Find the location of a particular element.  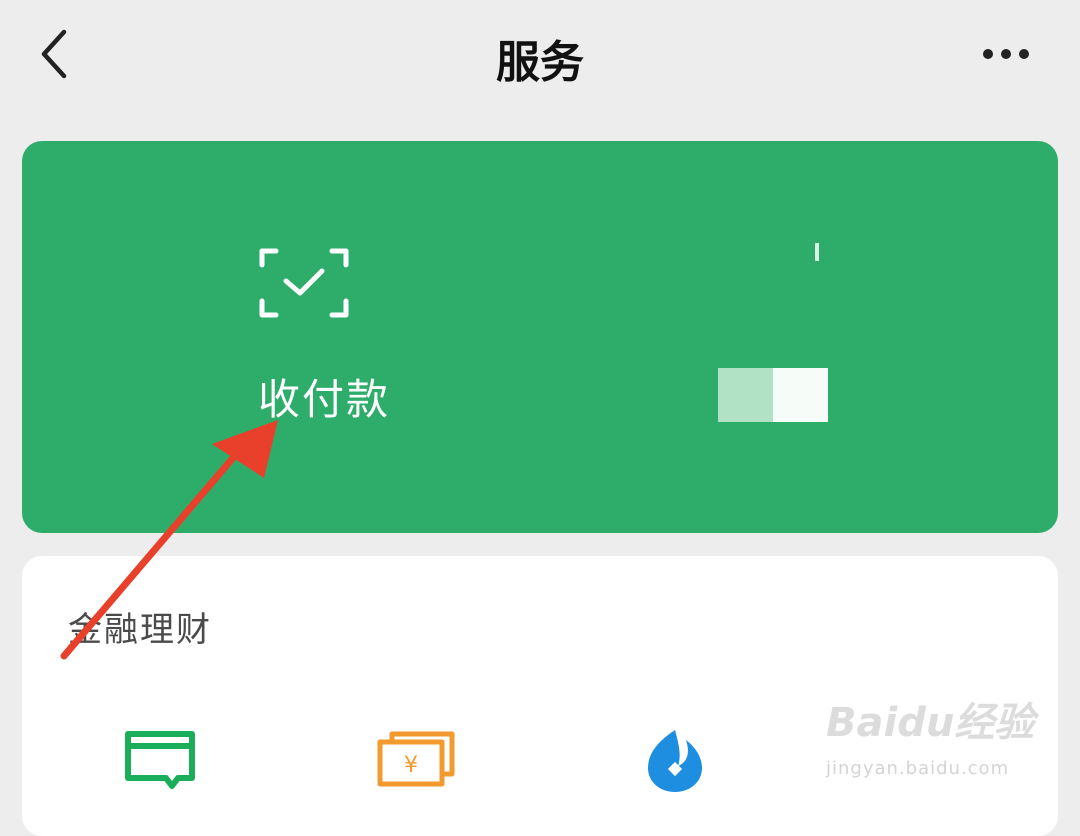

wealth-service is located at coordinates (675, 761).